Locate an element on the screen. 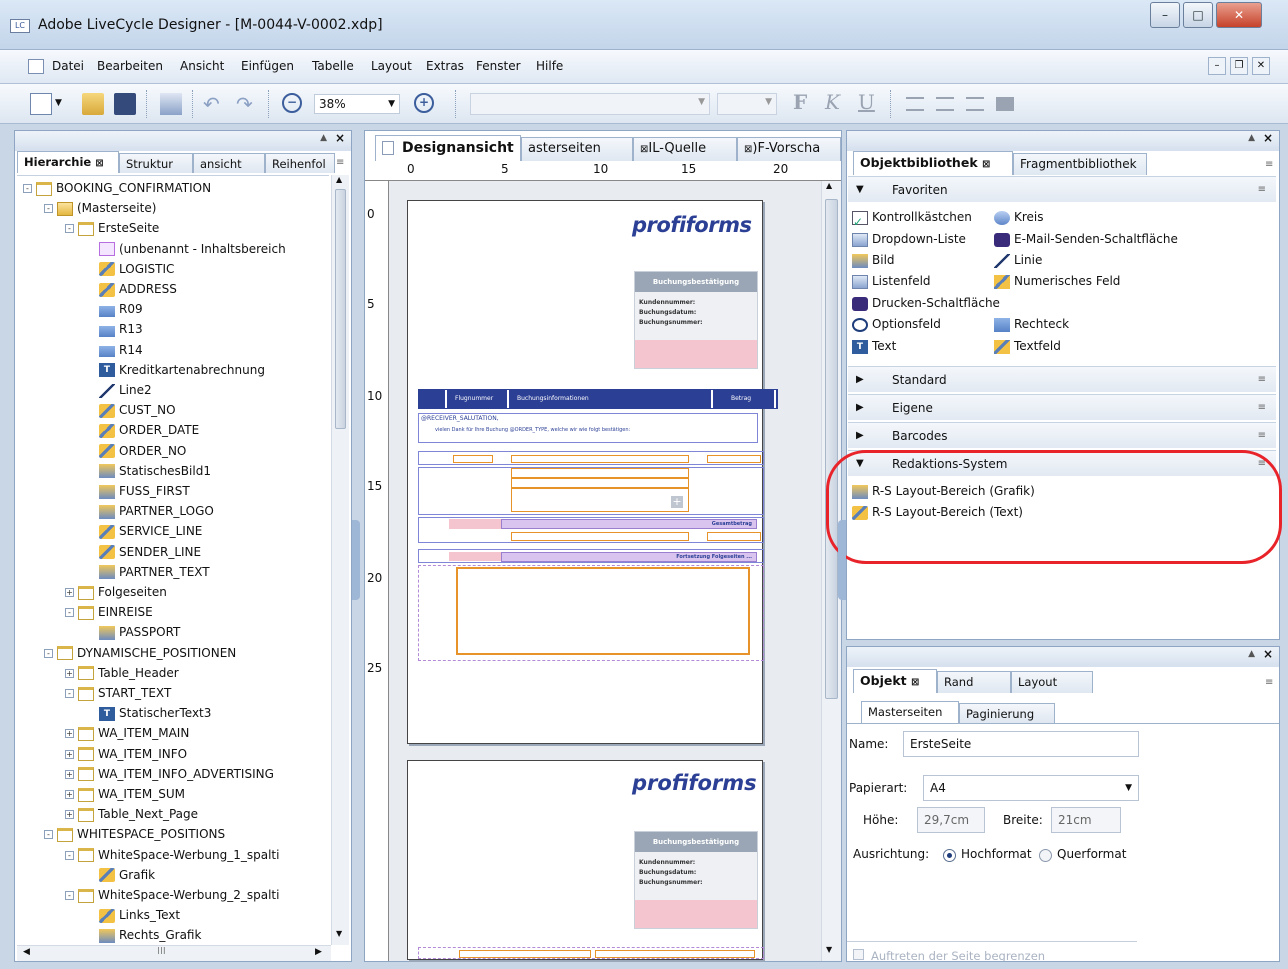  menu-extras: Extras is located at coordinates (445, 66).